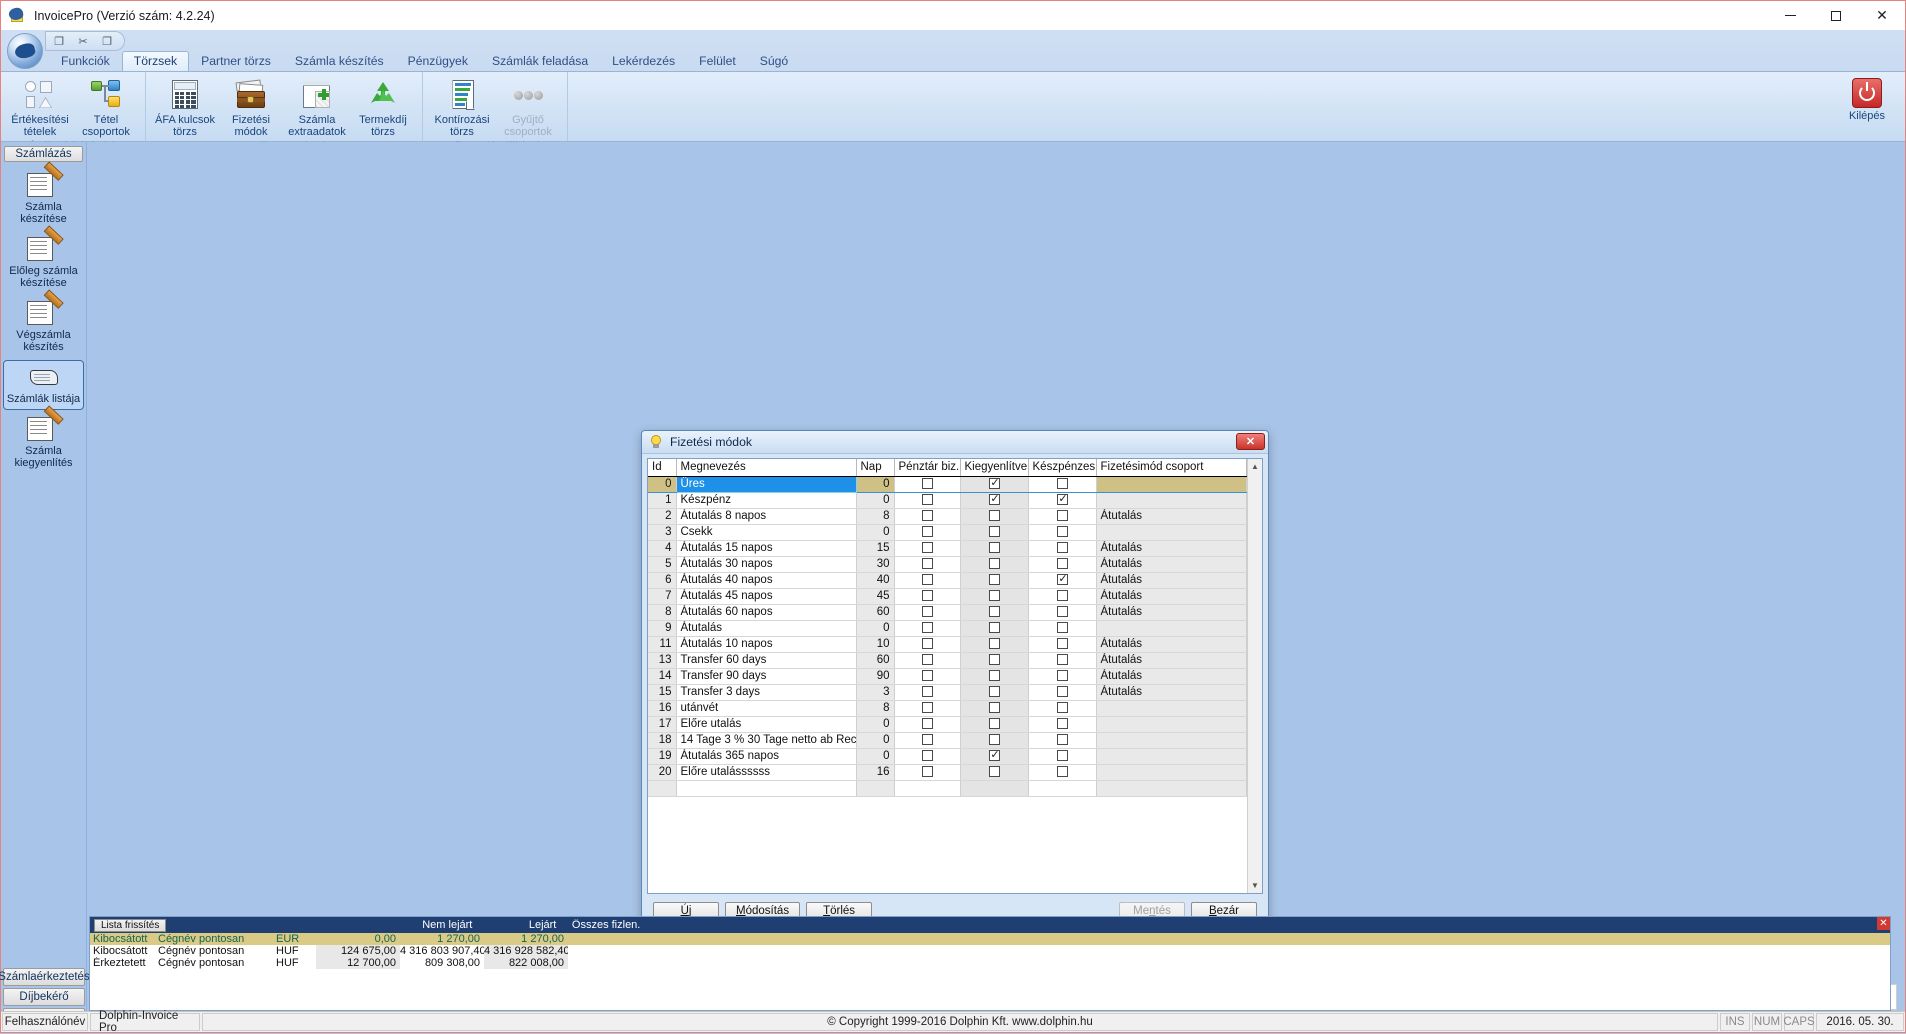  I want to click on ribbon-button-shapes: Értékesítési tételek, so click(40, 108).